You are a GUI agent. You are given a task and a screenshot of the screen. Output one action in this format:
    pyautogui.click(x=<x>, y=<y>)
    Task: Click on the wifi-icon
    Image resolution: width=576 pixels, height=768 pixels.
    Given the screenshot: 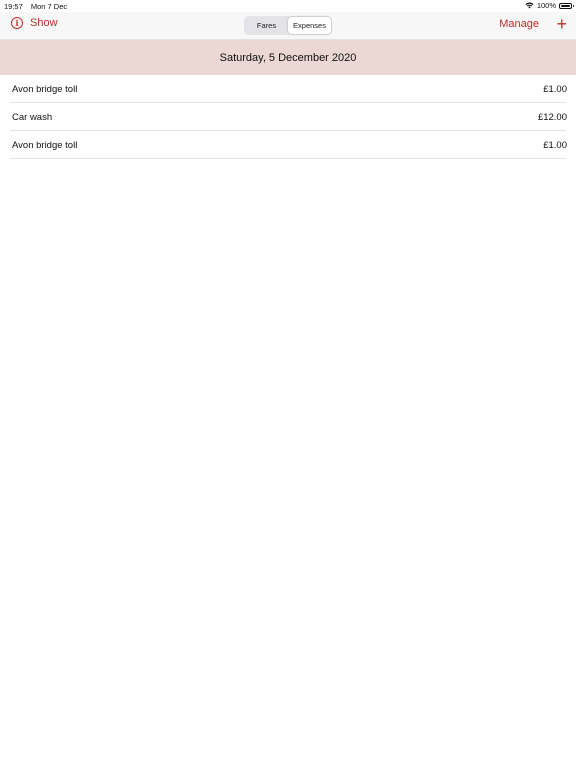 What is the action you would take?
    pyautogui.click(x=529, y=5)
    